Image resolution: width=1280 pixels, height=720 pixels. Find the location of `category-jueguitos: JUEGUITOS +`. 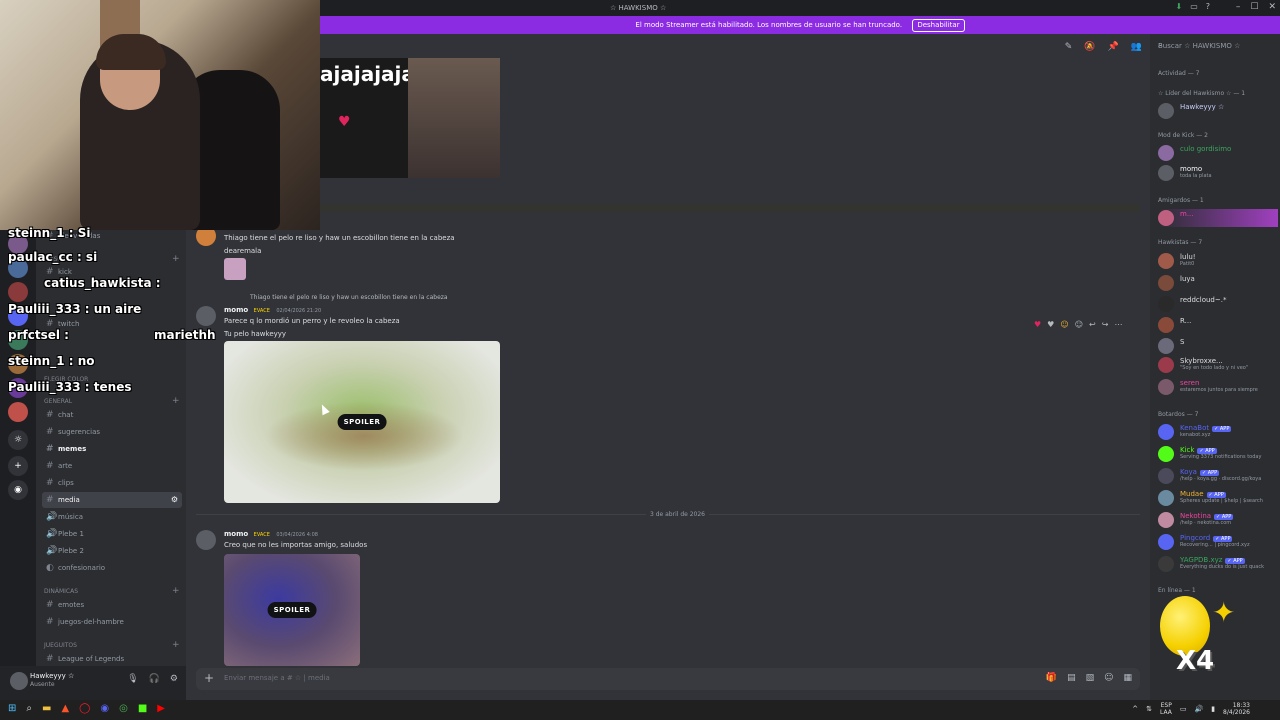

category-jueguitos: JUEGUITOS + is located at coordinates (112, 645).